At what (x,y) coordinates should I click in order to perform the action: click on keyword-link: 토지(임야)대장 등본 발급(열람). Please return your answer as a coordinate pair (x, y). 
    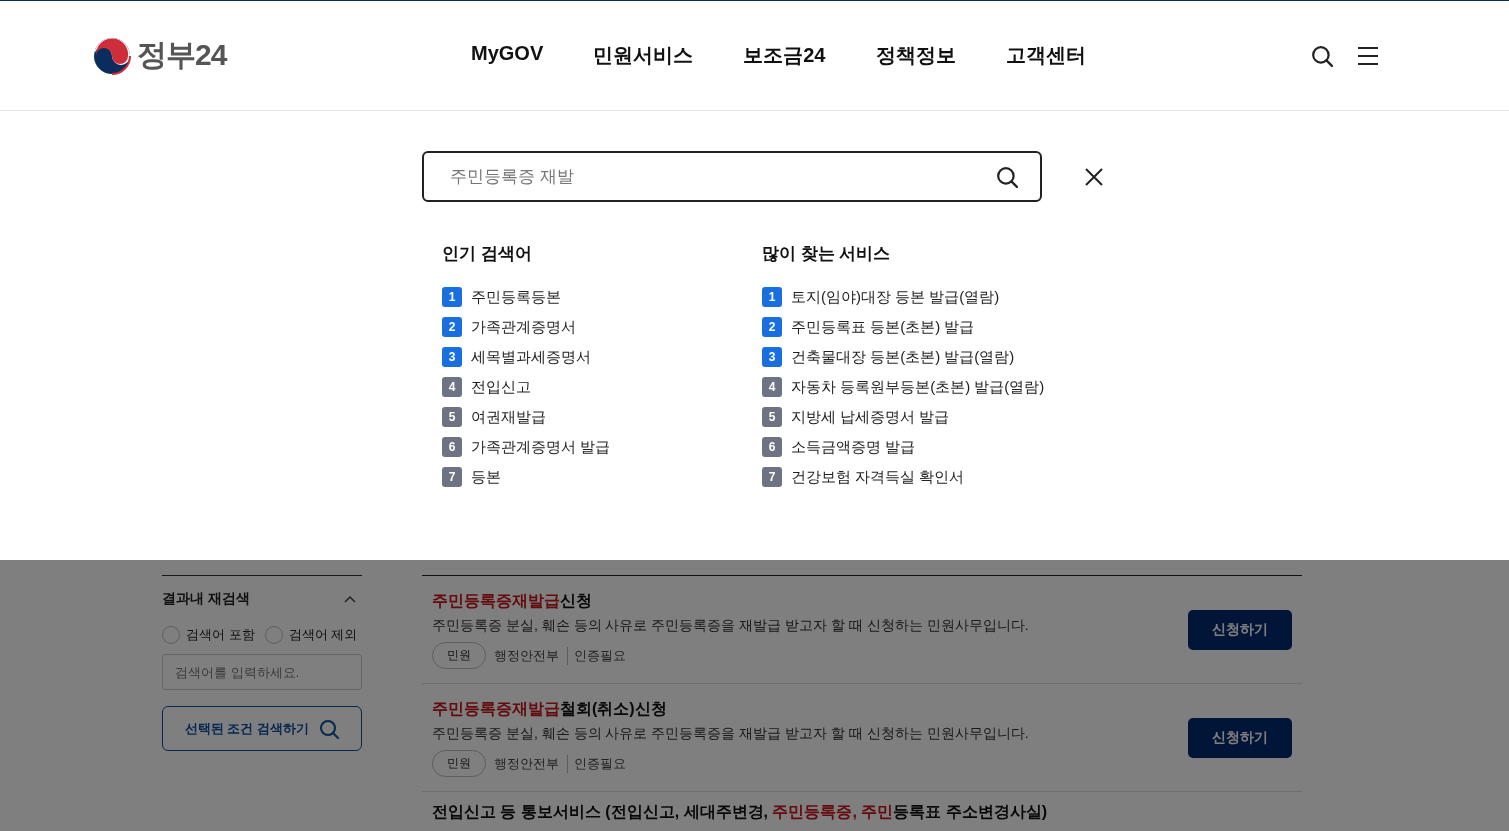
    Looking at the image, I should click on (895, 297).